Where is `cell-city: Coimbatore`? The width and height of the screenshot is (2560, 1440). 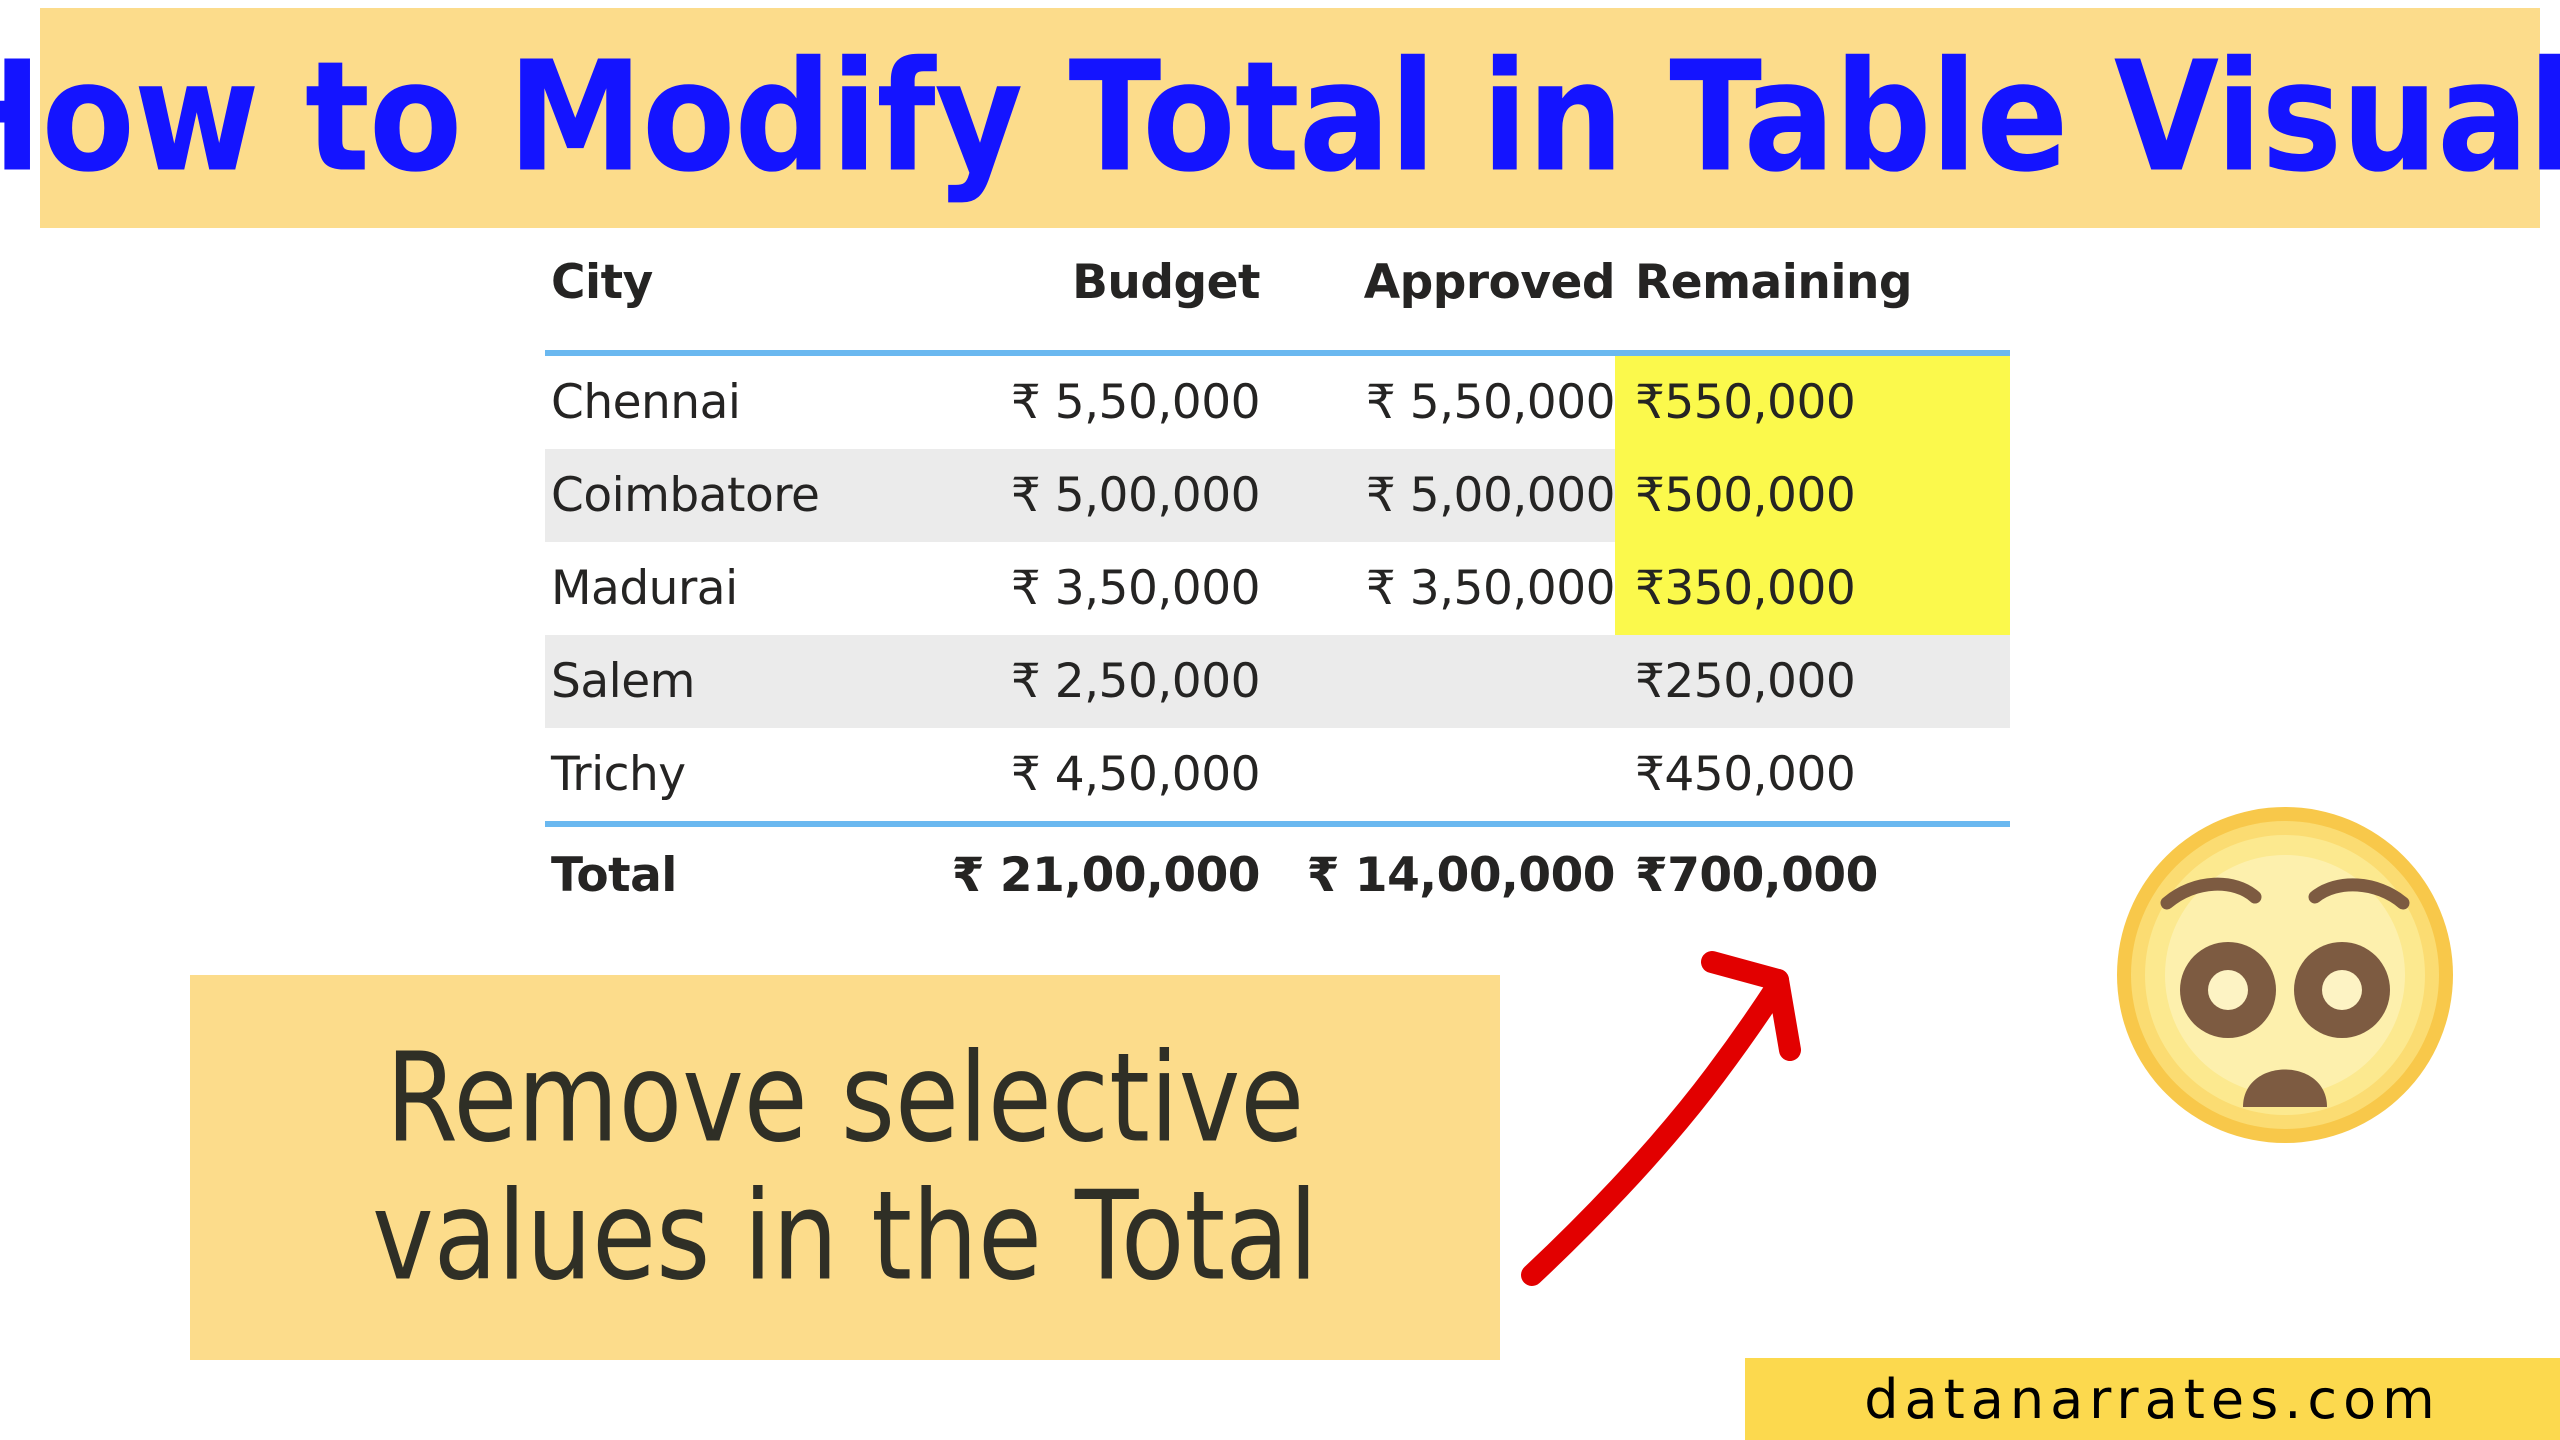
cell-city: Coimbatore is located at coordinates (722, 495).